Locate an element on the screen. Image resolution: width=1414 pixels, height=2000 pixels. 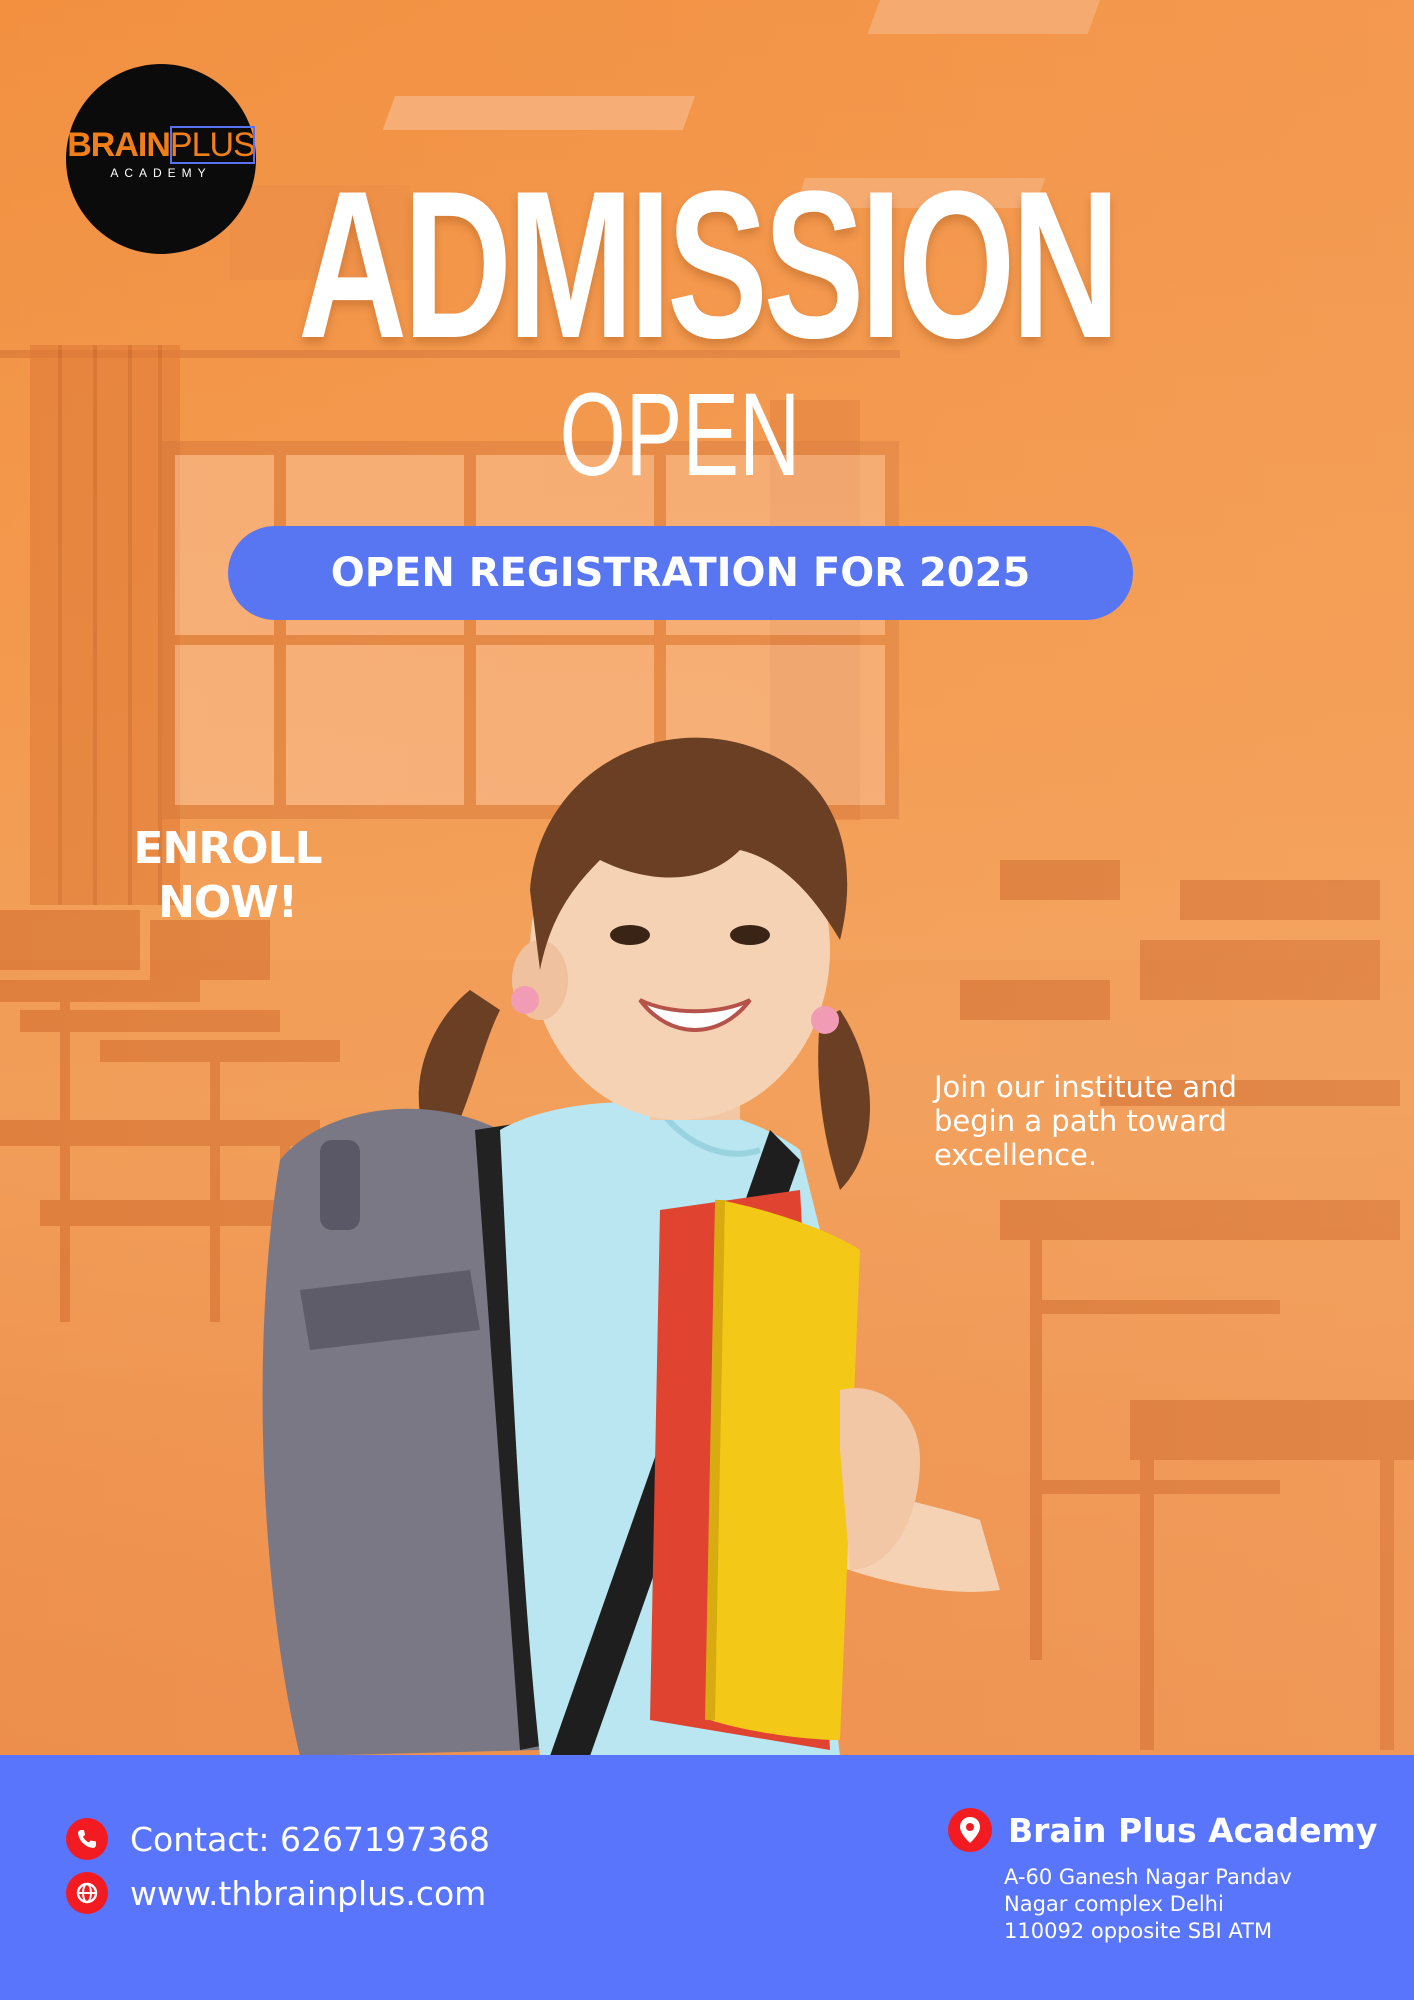
globe-icon is located at coordinates (87, 1893).